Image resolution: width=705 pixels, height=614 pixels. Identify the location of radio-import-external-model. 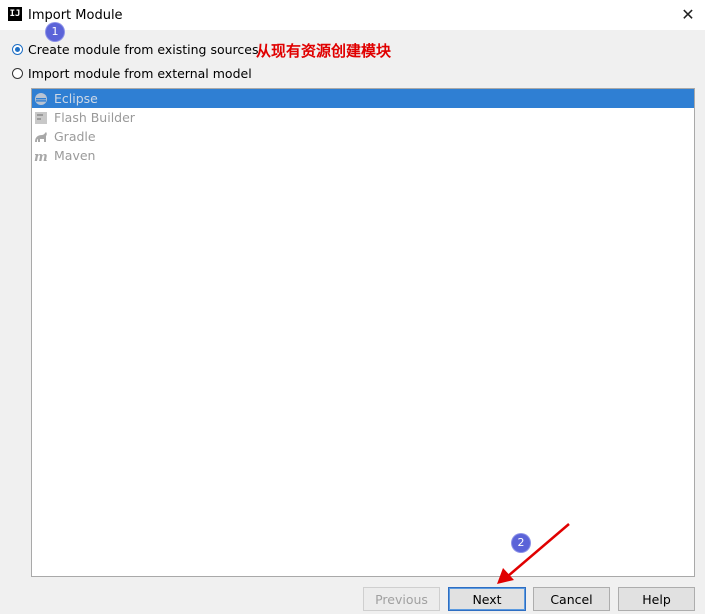
(17, 73).